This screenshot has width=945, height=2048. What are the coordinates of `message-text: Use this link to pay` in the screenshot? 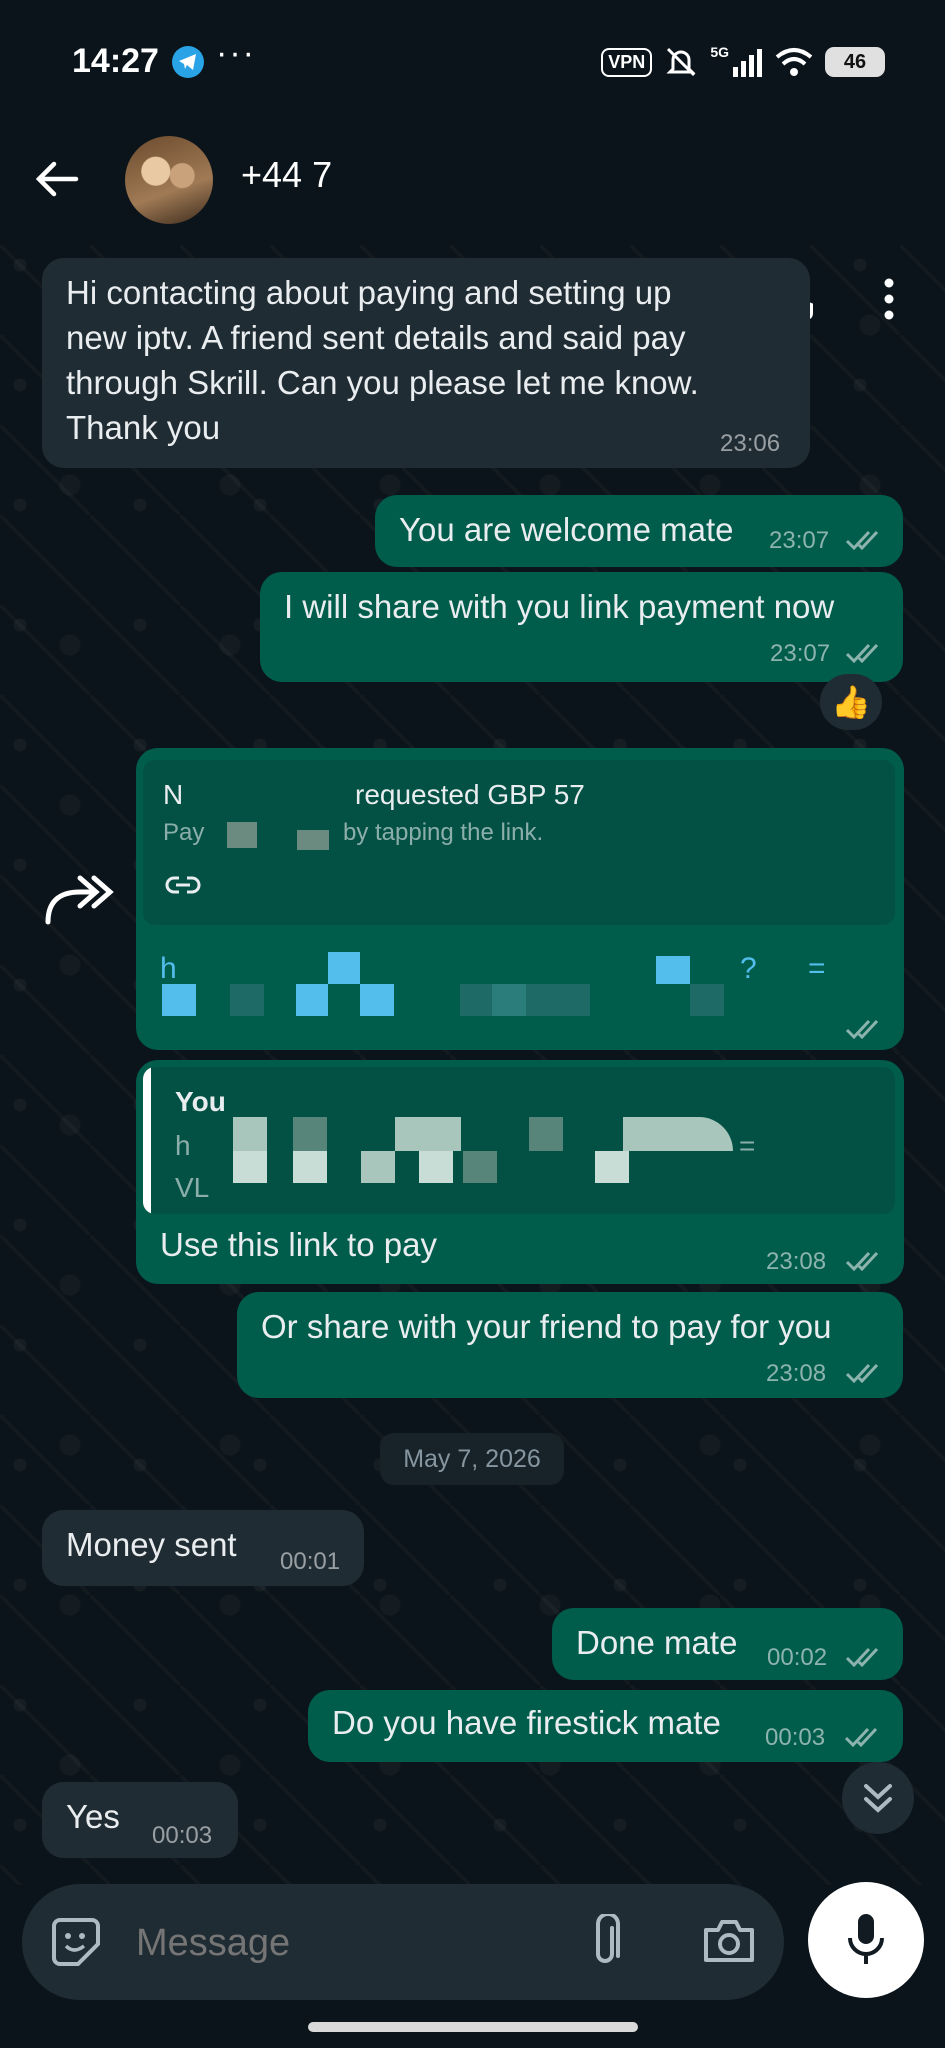 It's located at (298, 1244).